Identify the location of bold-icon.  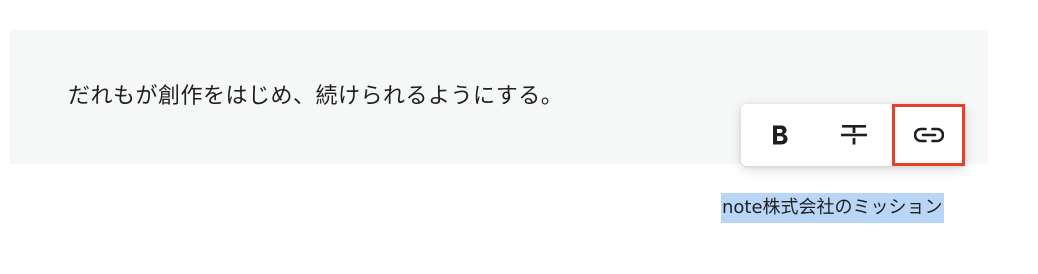
(780, 135).